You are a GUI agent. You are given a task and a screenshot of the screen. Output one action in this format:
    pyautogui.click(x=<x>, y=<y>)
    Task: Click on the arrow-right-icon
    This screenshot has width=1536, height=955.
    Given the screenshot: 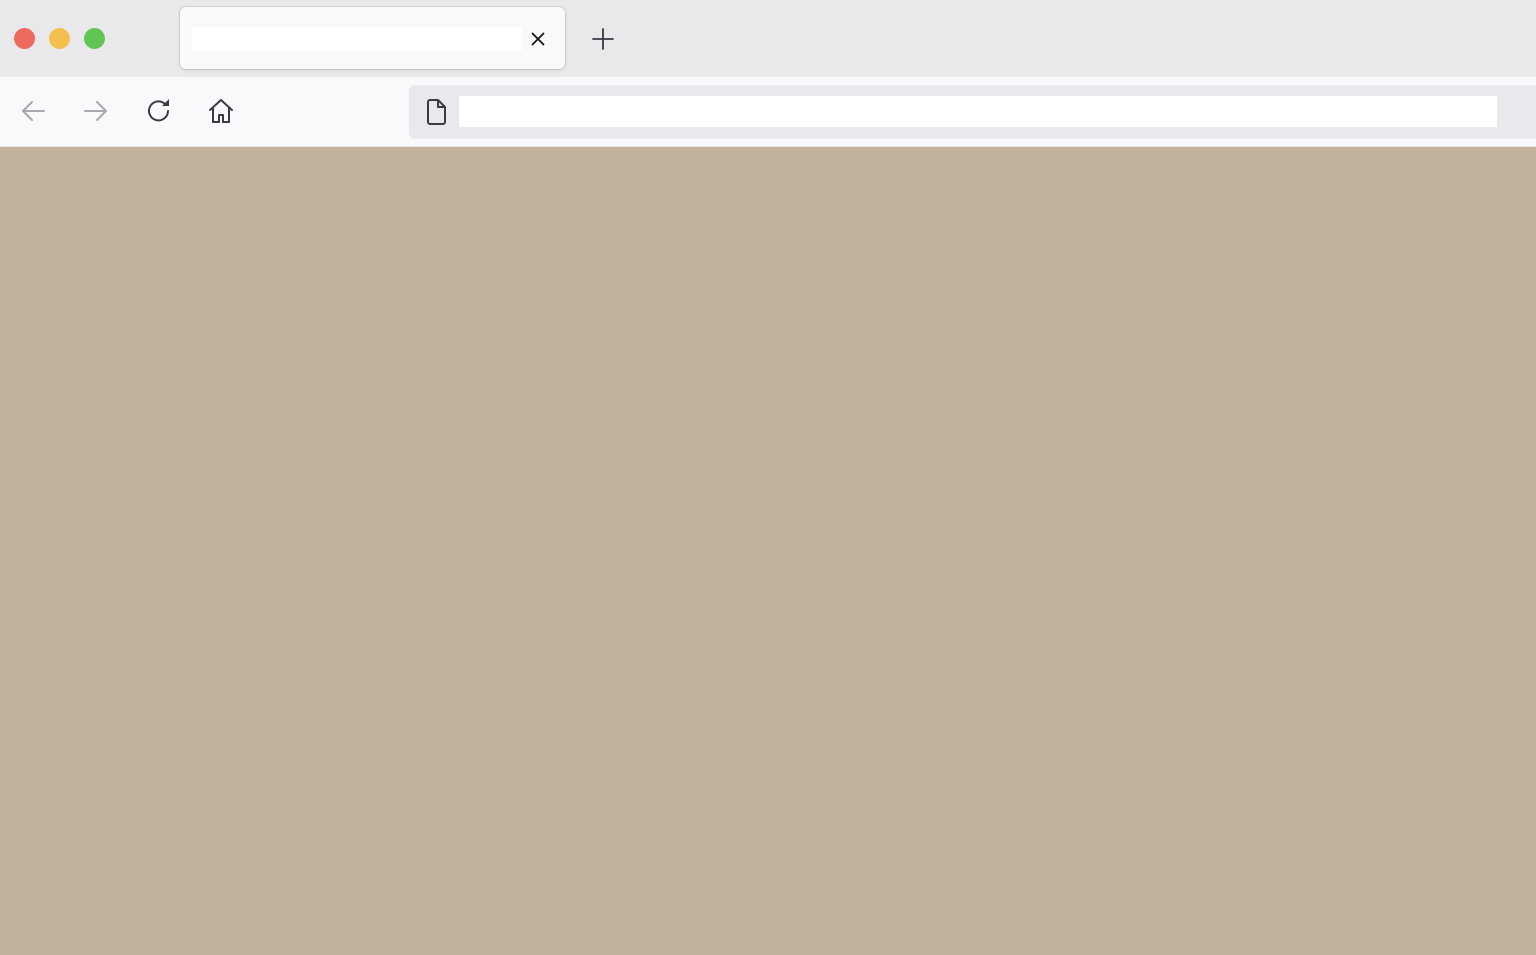 What is the action you would take?
    pyautogui.click(x=95, y=111)
    